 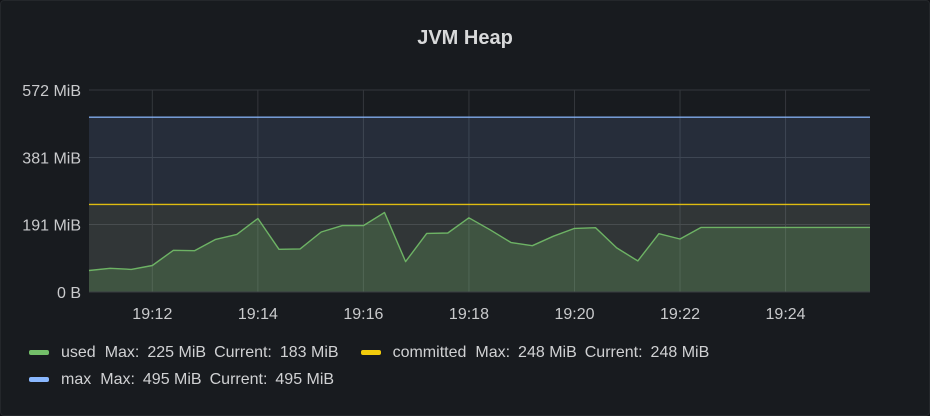 What do you see at coordinates (574, 314) in the screenshot?
I see `x-tick-label: 19:20` at bounding box center [574, 314].